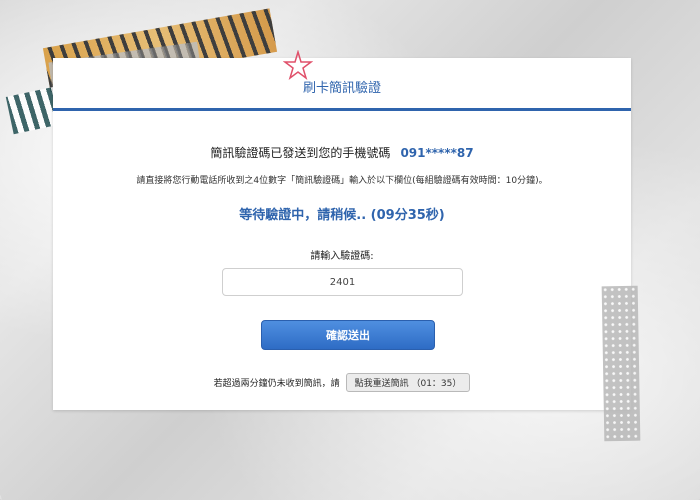 This screenshot has height=500, width=700. I want to click on sms-sent-text: 簡訊驗證碼已發送到您的手機號碼, so click(300, 153).